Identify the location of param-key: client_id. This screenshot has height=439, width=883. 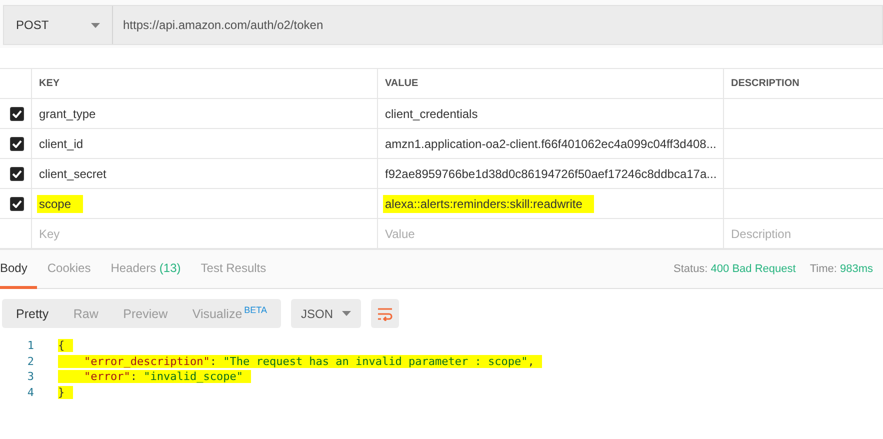
(61, 143).